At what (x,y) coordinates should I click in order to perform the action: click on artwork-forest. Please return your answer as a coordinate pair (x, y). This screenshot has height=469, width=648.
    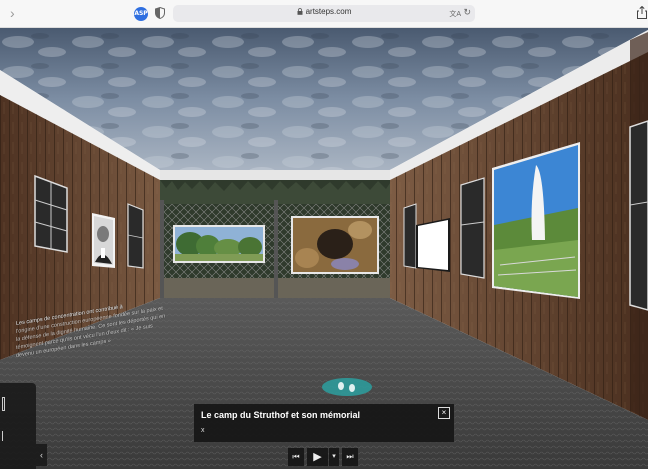
    Looking at the image, I should click on (219, 244).